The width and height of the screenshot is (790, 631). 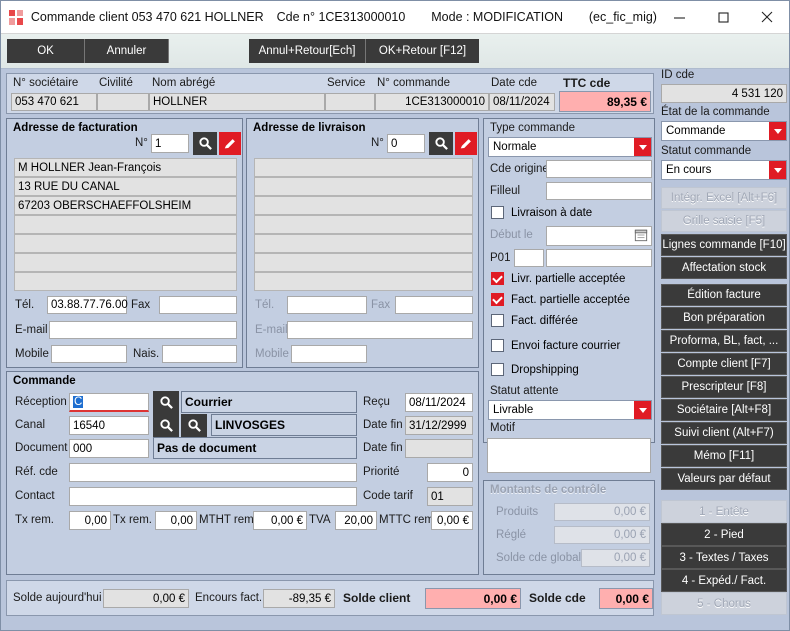 What do you see at coordinates (724, 364) in the screenshot?
I see `sidebar-button-compte-client: Compte client [F7]` at bounding box center [724, 364].